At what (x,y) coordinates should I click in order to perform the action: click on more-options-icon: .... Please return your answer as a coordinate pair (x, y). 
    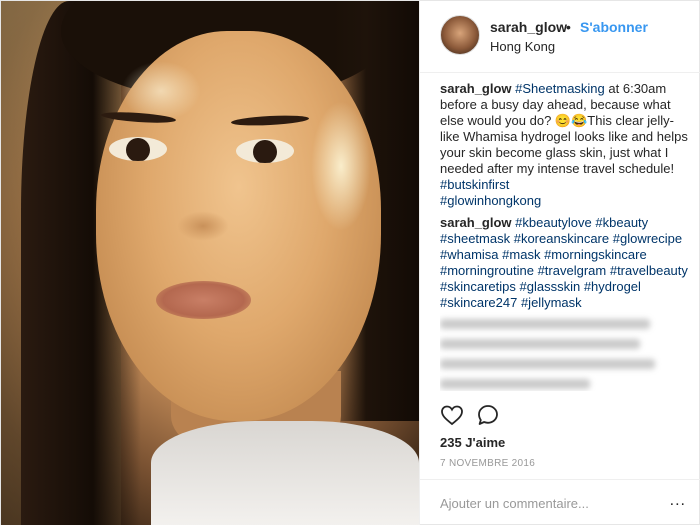
    Looking at the image, I should click on (678, 501).